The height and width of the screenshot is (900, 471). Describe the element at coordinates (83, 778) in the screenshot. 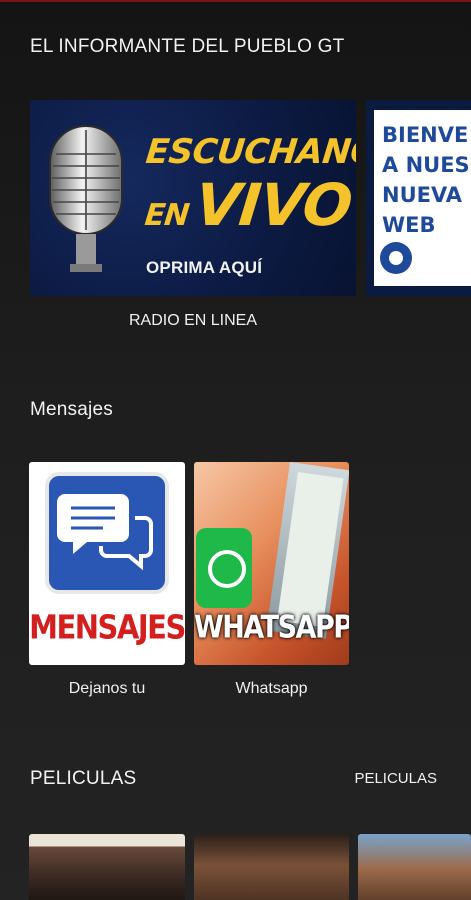

I see `section-title-peliculas: PELICULAS` at that location.